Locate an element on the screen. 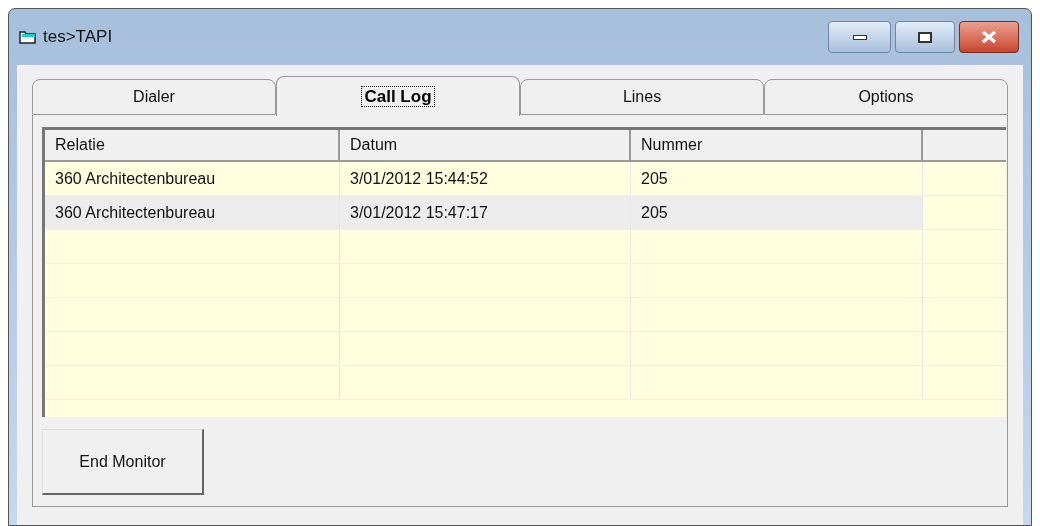 The height and width of the screenshot is (526, 1040). maximize-button is located at coordinates (925, 37).